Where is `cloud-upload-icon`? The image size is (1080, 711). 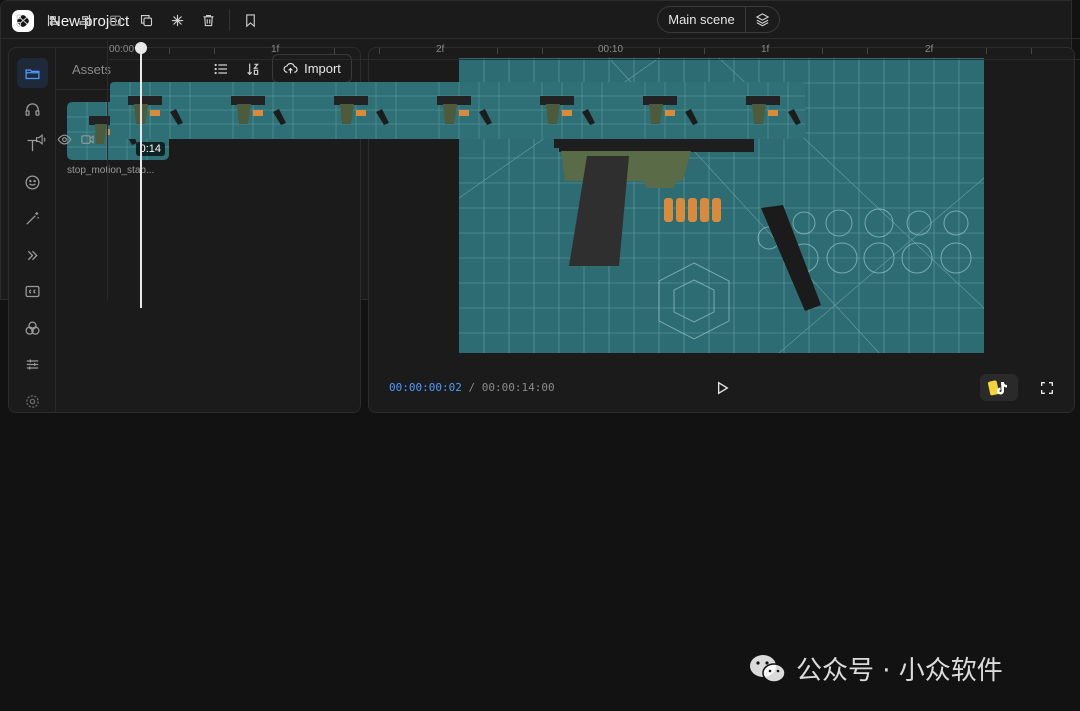
cloud-upload-icon is located at coordinates (290, 68).